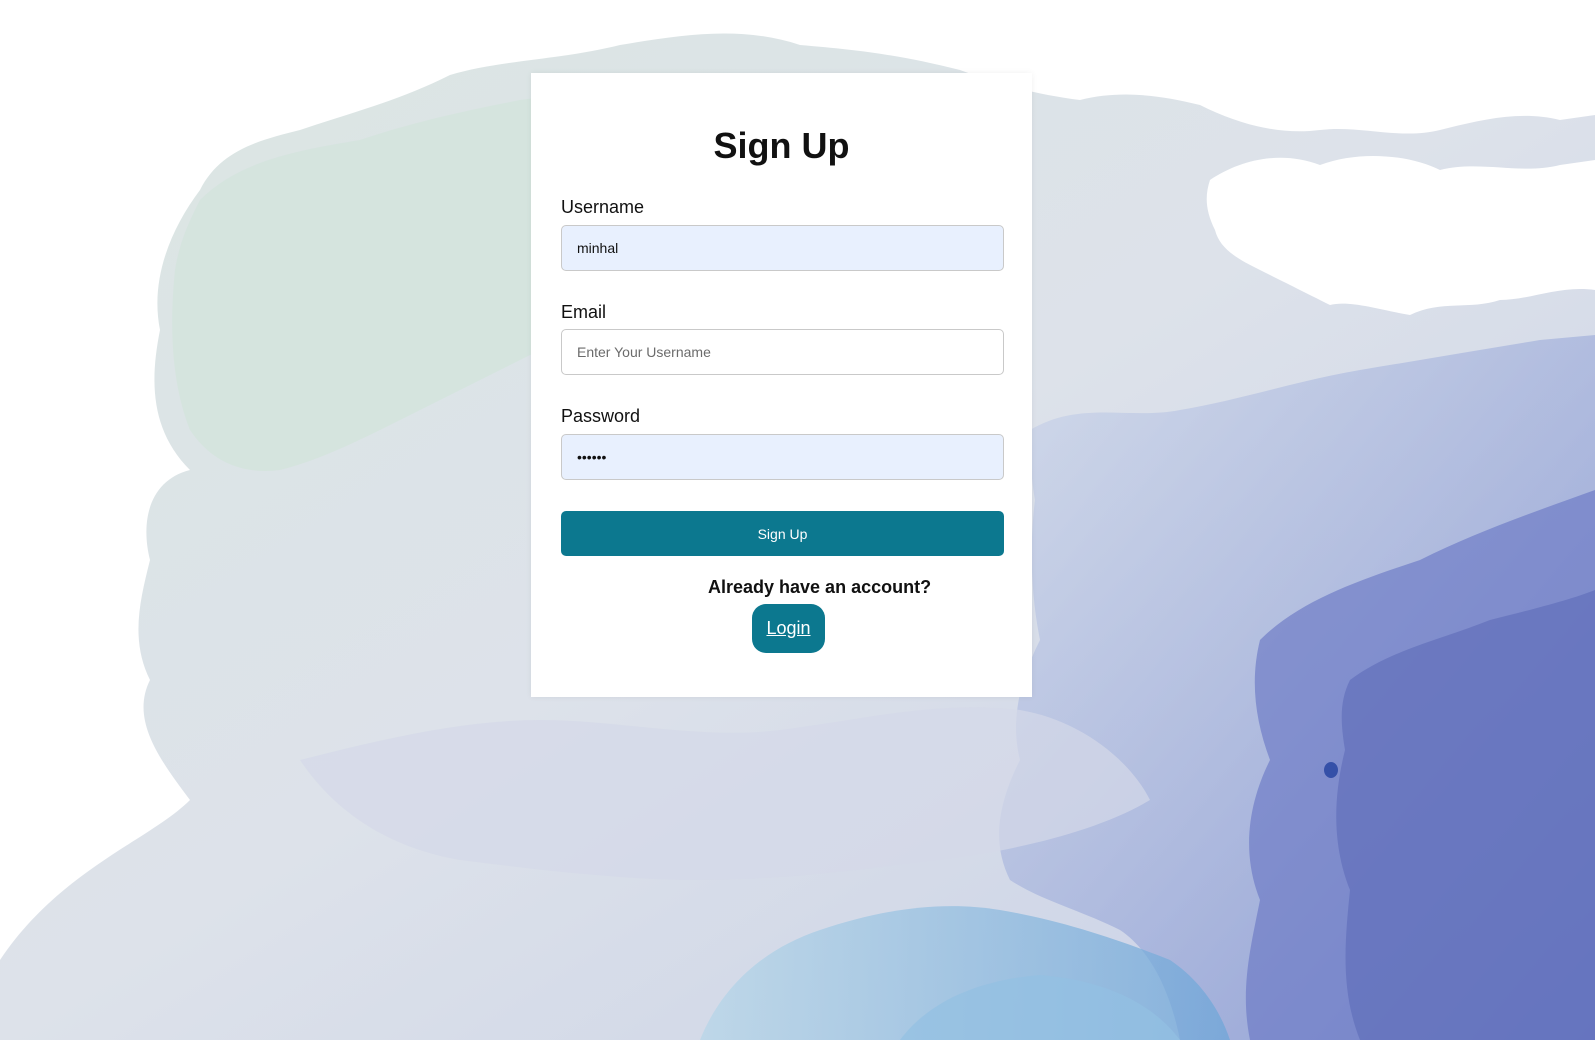 Image resolution: width=1595 pixels, height=1040 pixels. What do you see at coordinates (781, 145) in the screenshot?
I see `page-title: Sign Up` at bounding box center [781, 145].